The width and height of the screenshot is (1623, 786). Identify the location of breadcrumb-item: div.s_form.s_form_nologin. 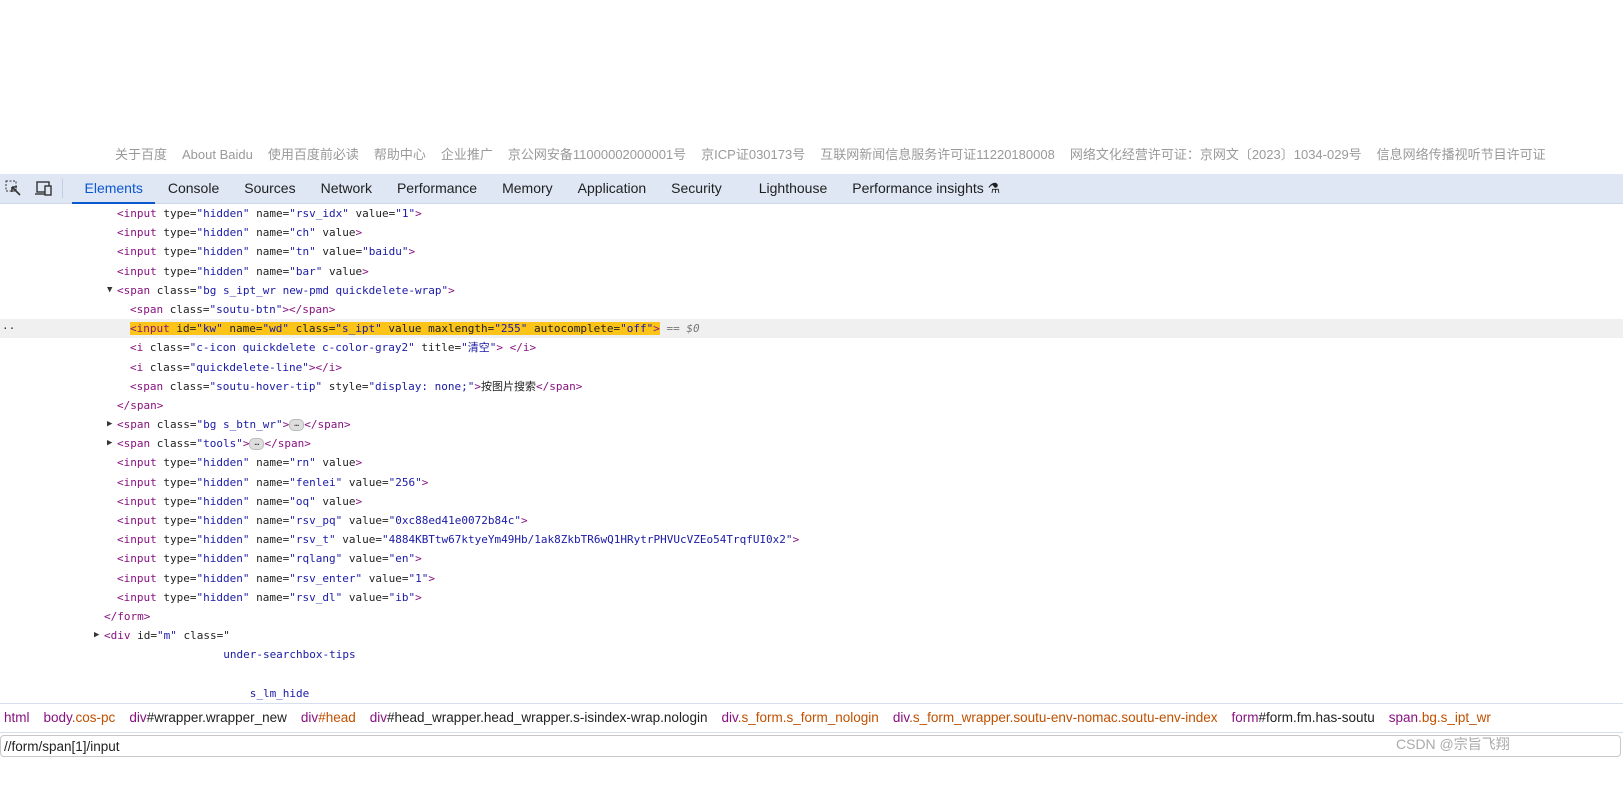
(799, 717).